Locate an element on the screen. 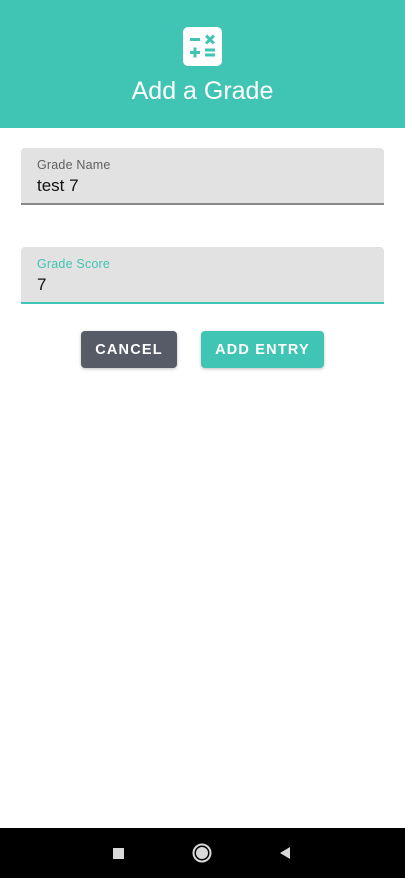 This screenshot has width=405, height=878. app-header: Add a Grade is located at coordinates (202, 64).